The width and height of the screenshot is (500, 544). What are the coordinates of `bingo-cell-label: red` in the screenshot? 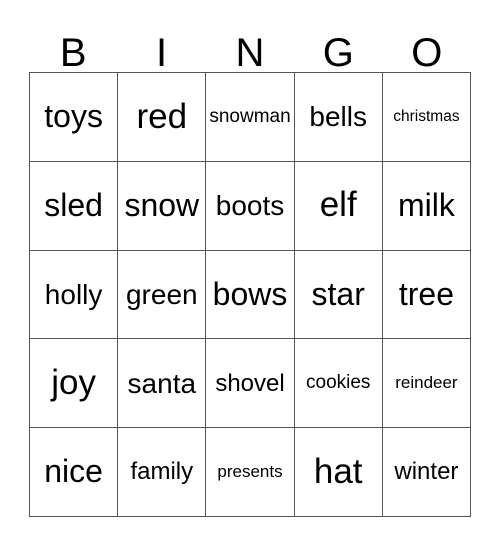 It's located at (162, 116).